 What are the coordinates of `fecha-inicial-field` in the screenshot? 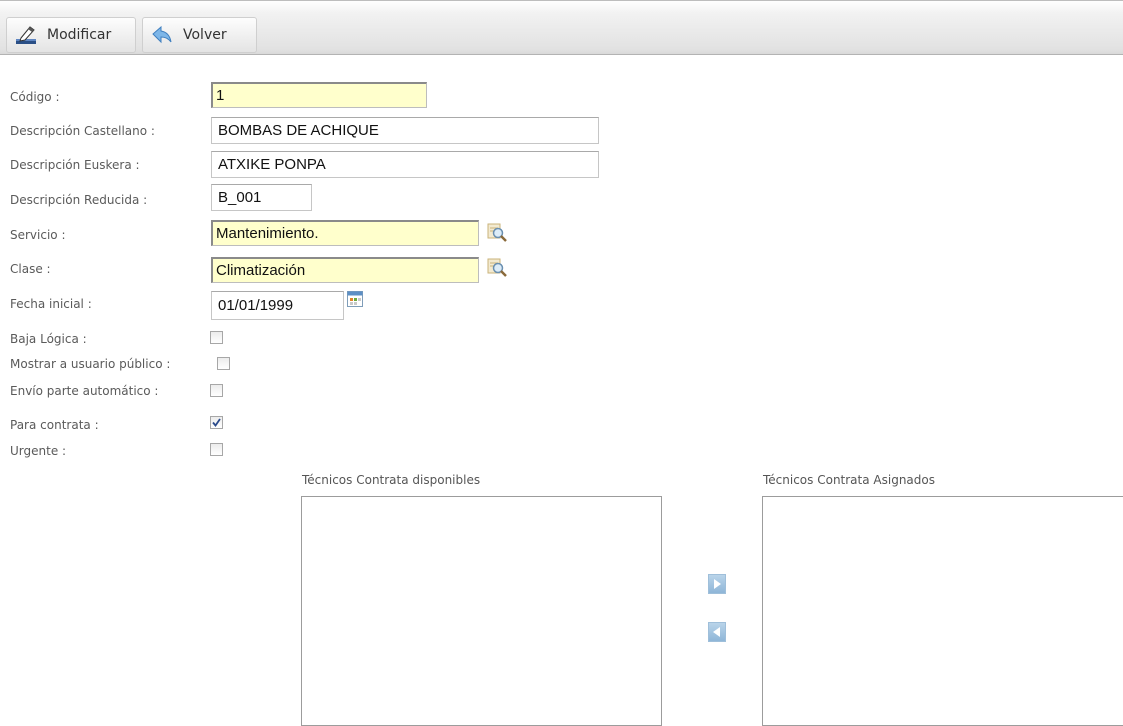 It's located at (277, 305).